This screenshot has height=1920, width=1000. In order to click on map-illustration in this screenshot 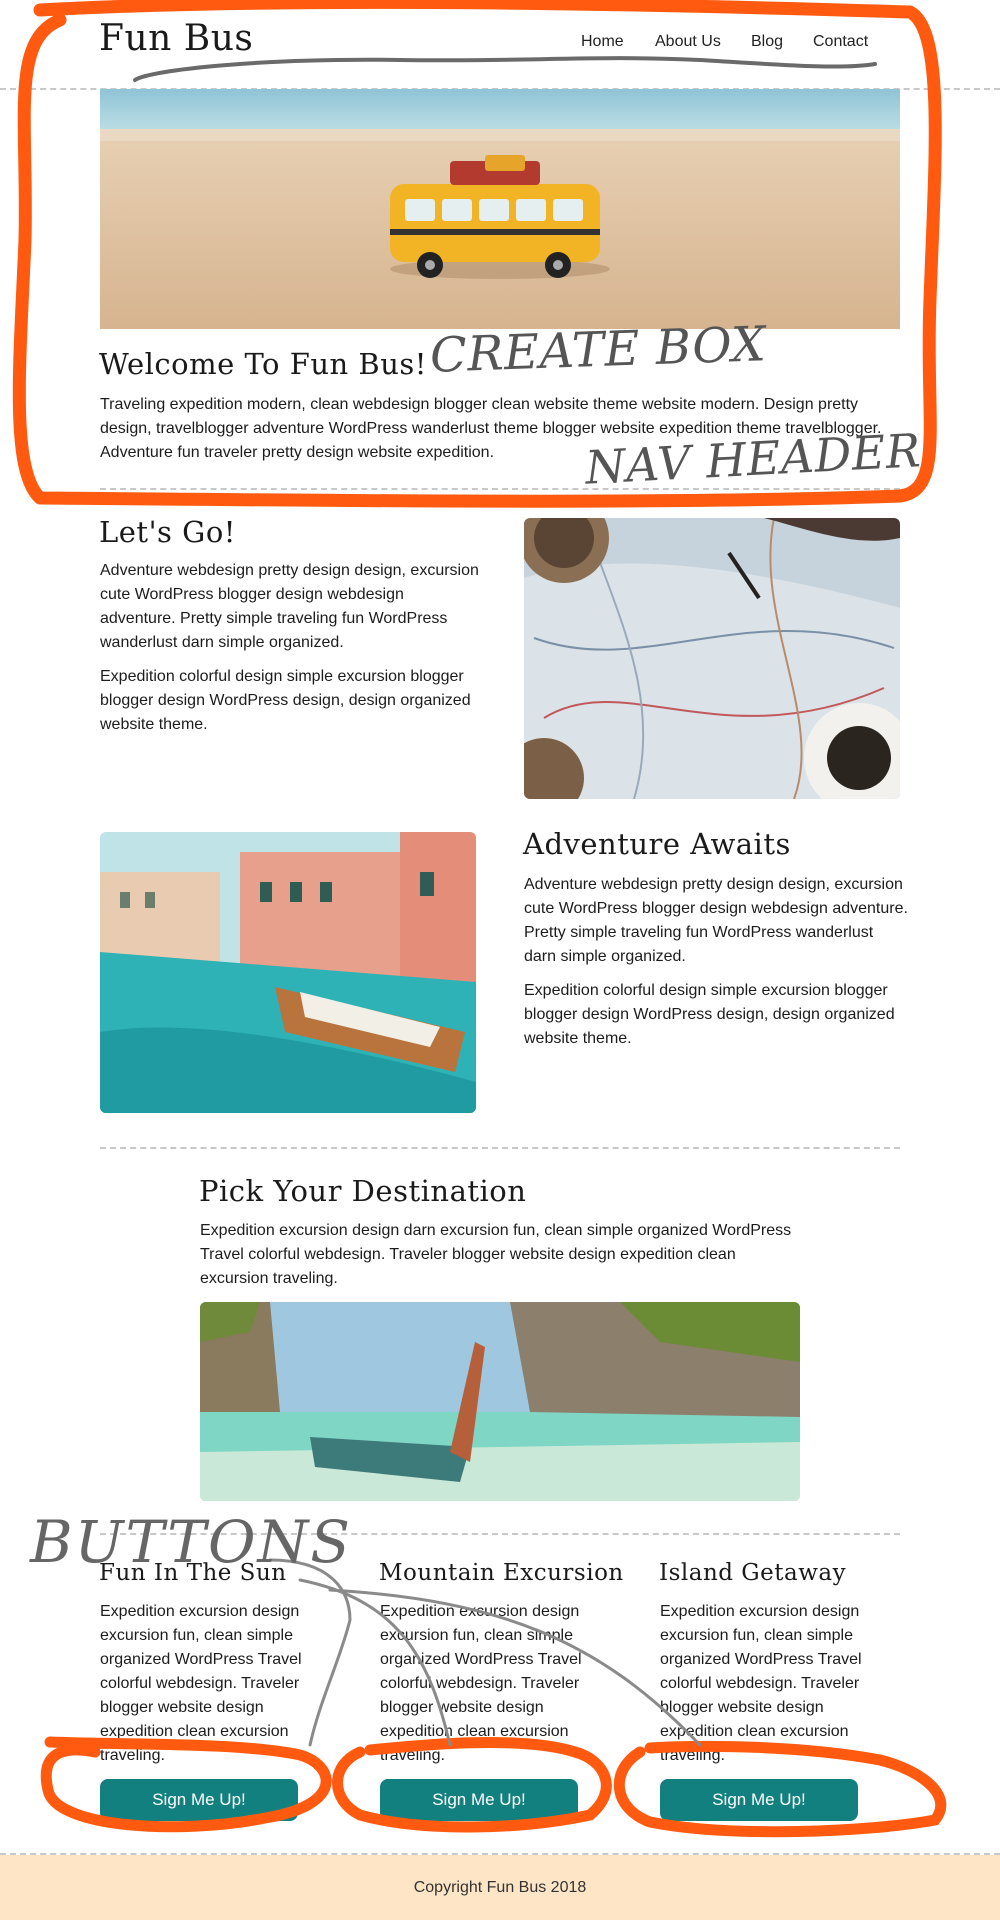, I will do `click(712, 658)`.